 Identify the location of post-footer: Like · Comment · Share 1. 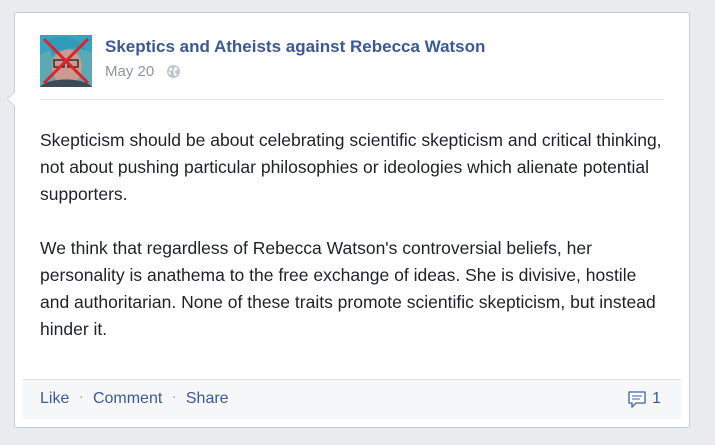
(352, 399).